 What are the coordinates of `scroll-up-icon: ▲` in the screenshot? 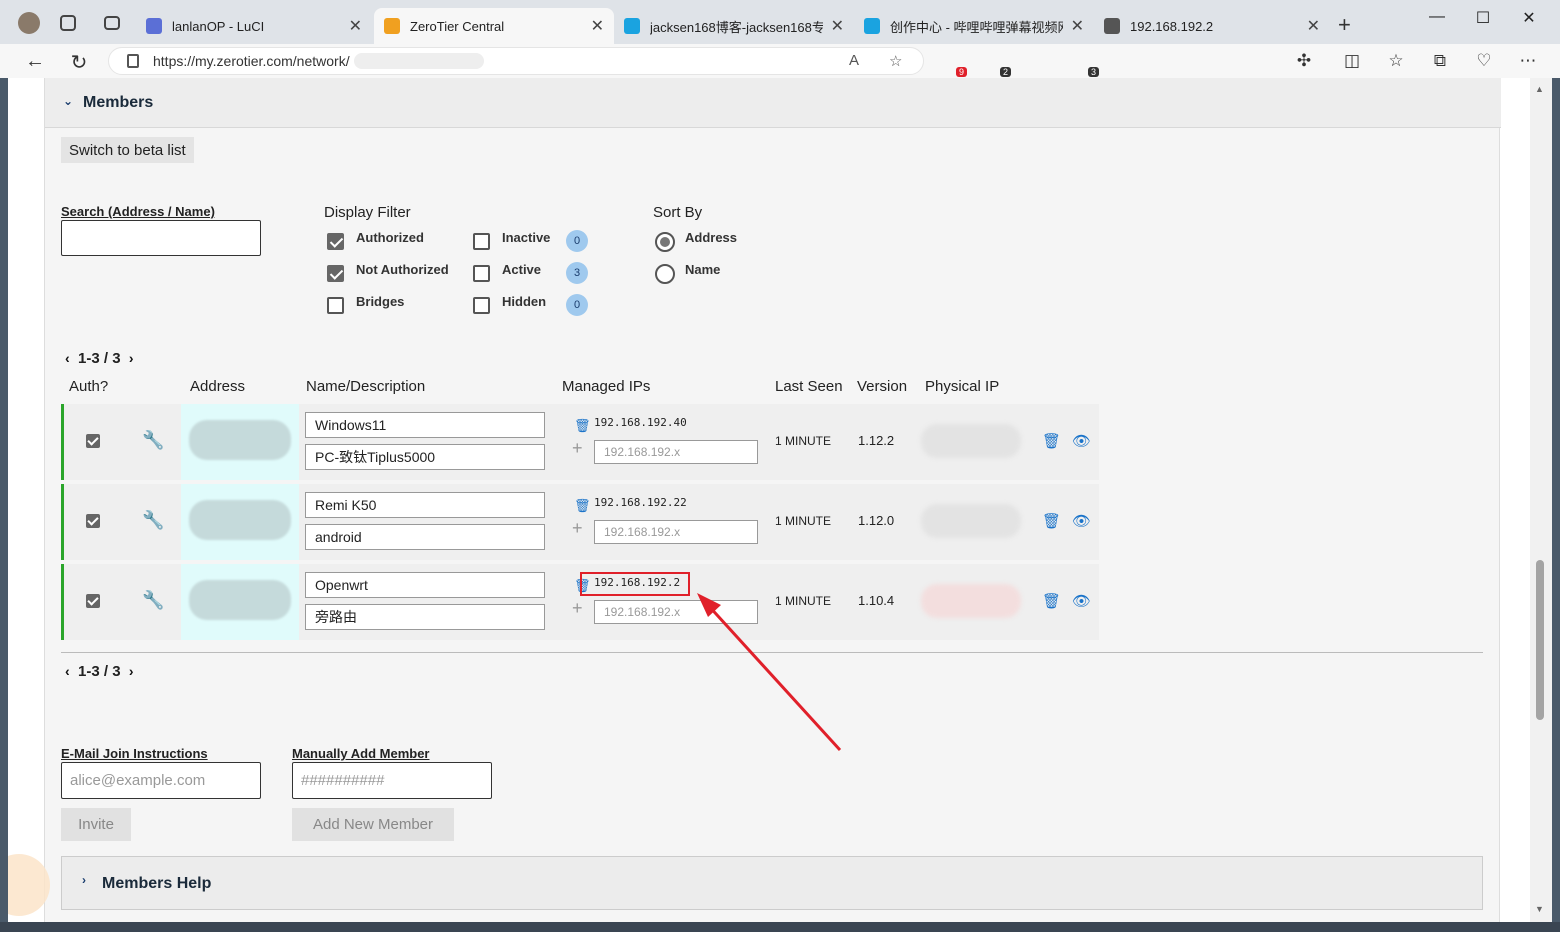 It's located at (1539, 89).